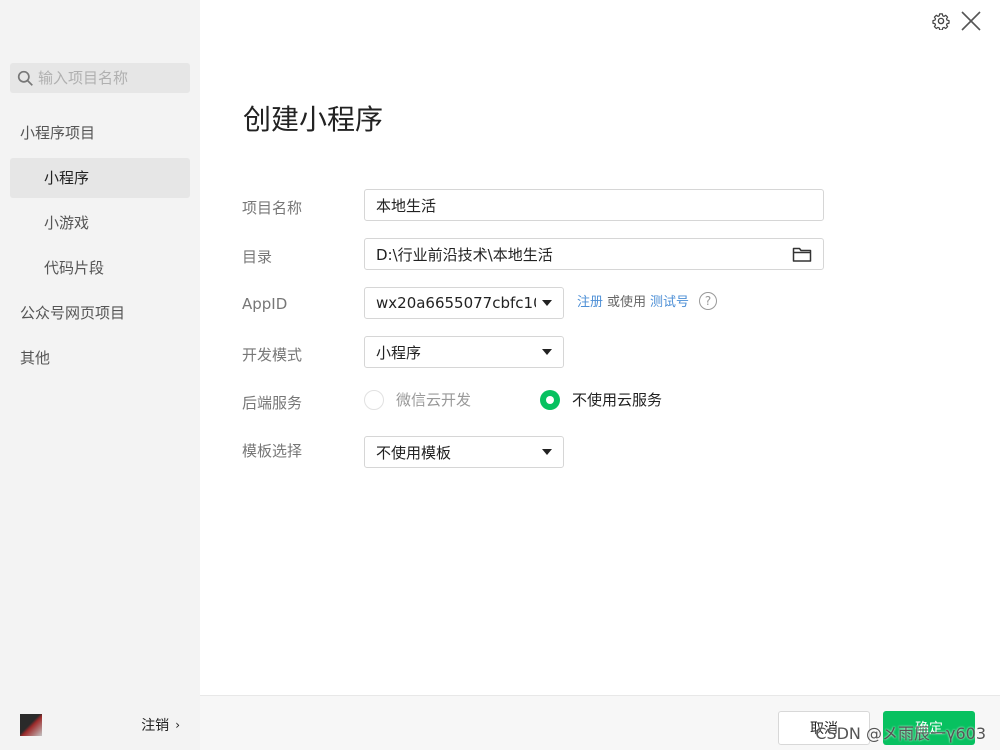 This screenshot has height=750, width=1000. Describe the element at coordinates (594, 205) in the screenshot. I see `project-name-input: 本地生活` at that location.